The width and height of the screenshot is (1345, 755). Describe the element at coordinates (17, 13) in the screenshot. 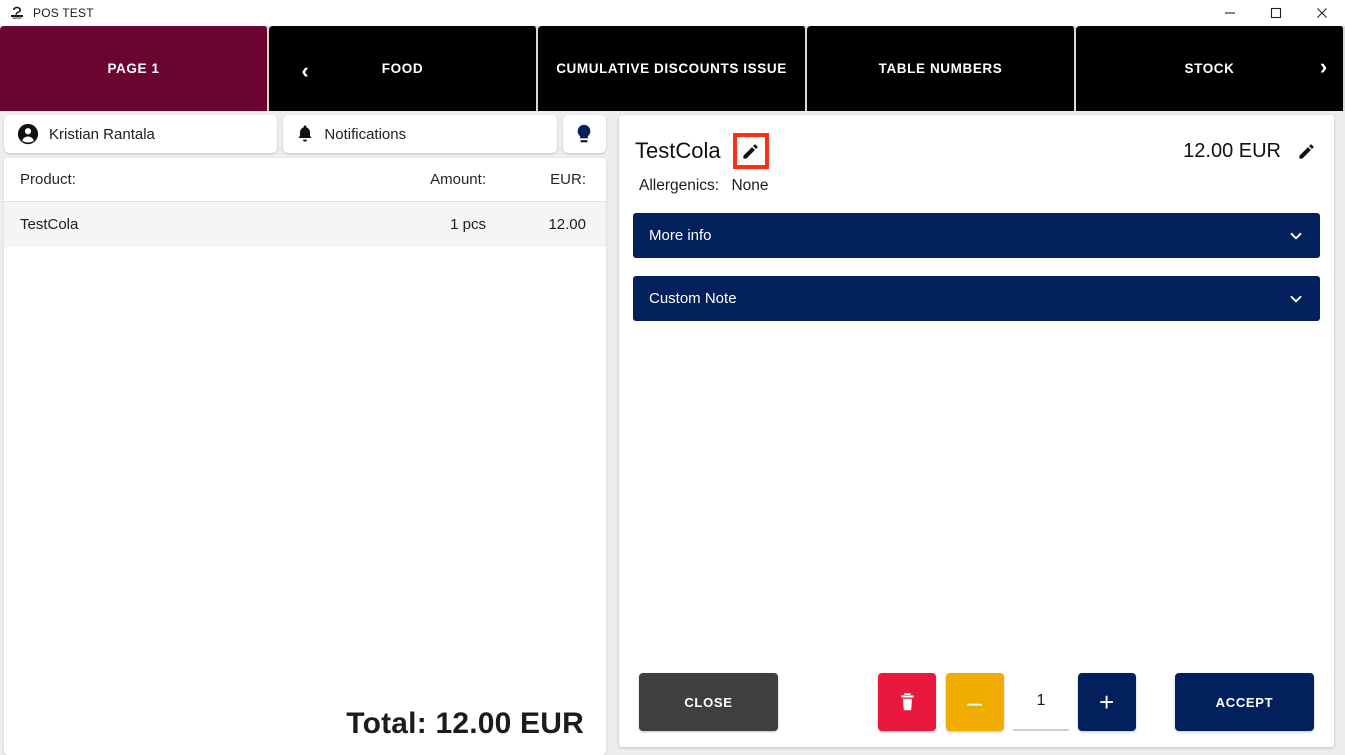

I see `app-icon` at that location.